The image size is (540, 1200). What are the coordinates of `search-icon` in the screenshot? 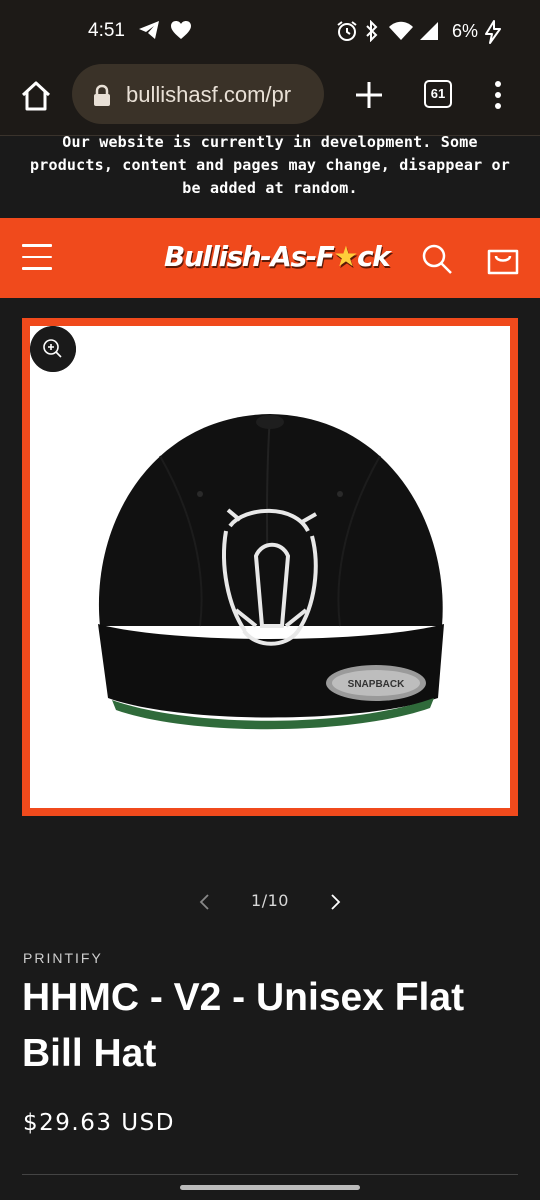 It's located at (437, 259).